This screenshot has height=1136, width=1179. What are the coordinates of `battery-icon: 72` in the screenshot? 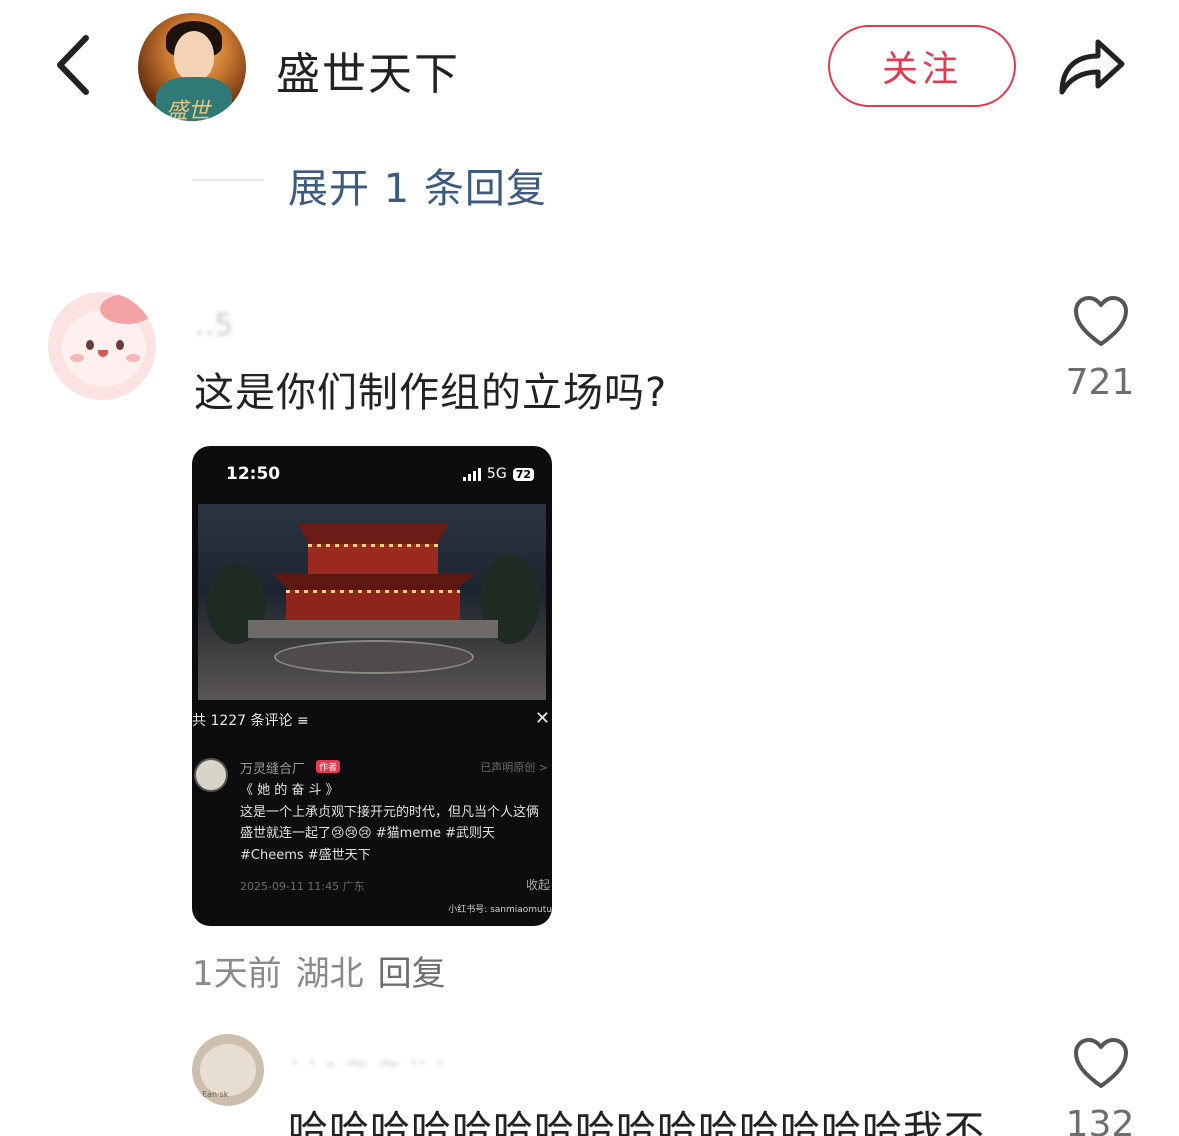 It's located at (523, 474).